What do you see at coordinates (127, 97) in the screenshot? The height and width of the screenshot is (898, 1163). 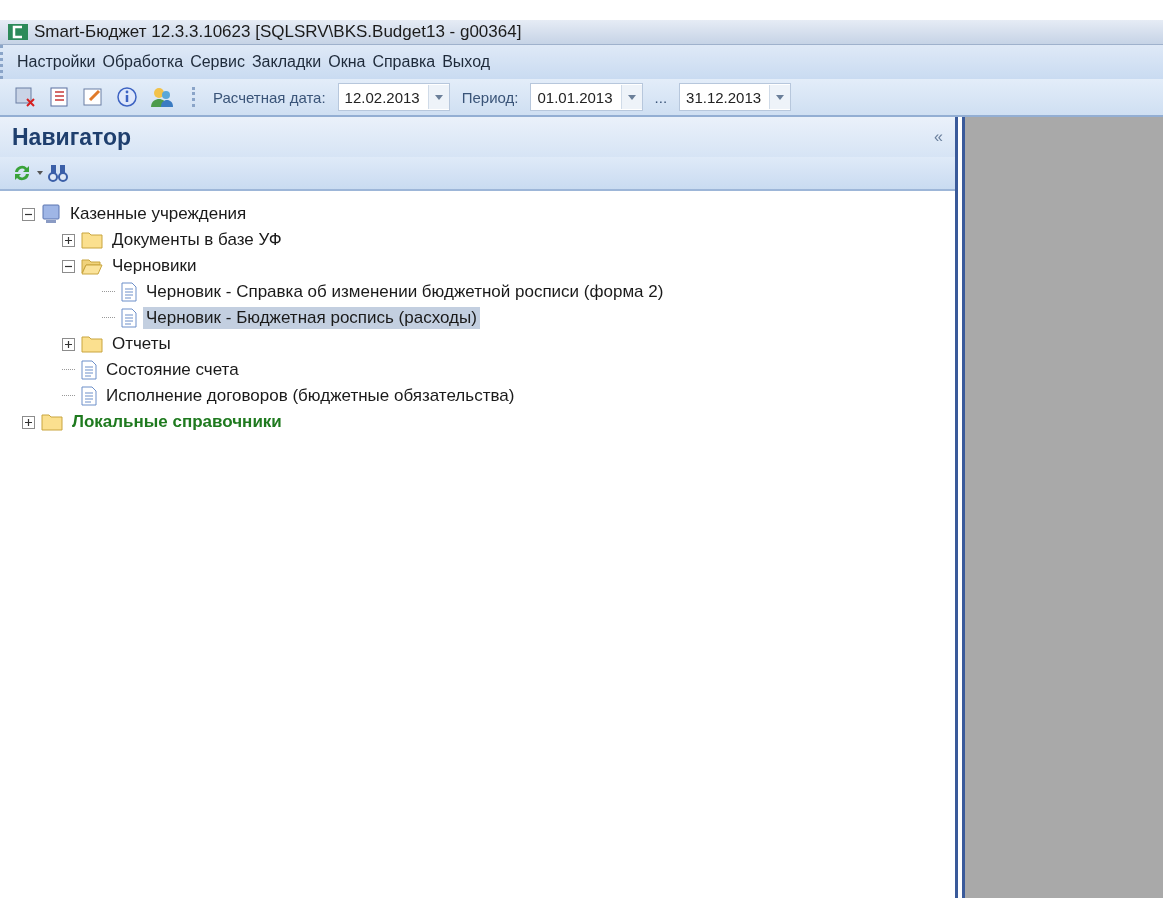 I see `info-icon` at bounding box center [127, 97].